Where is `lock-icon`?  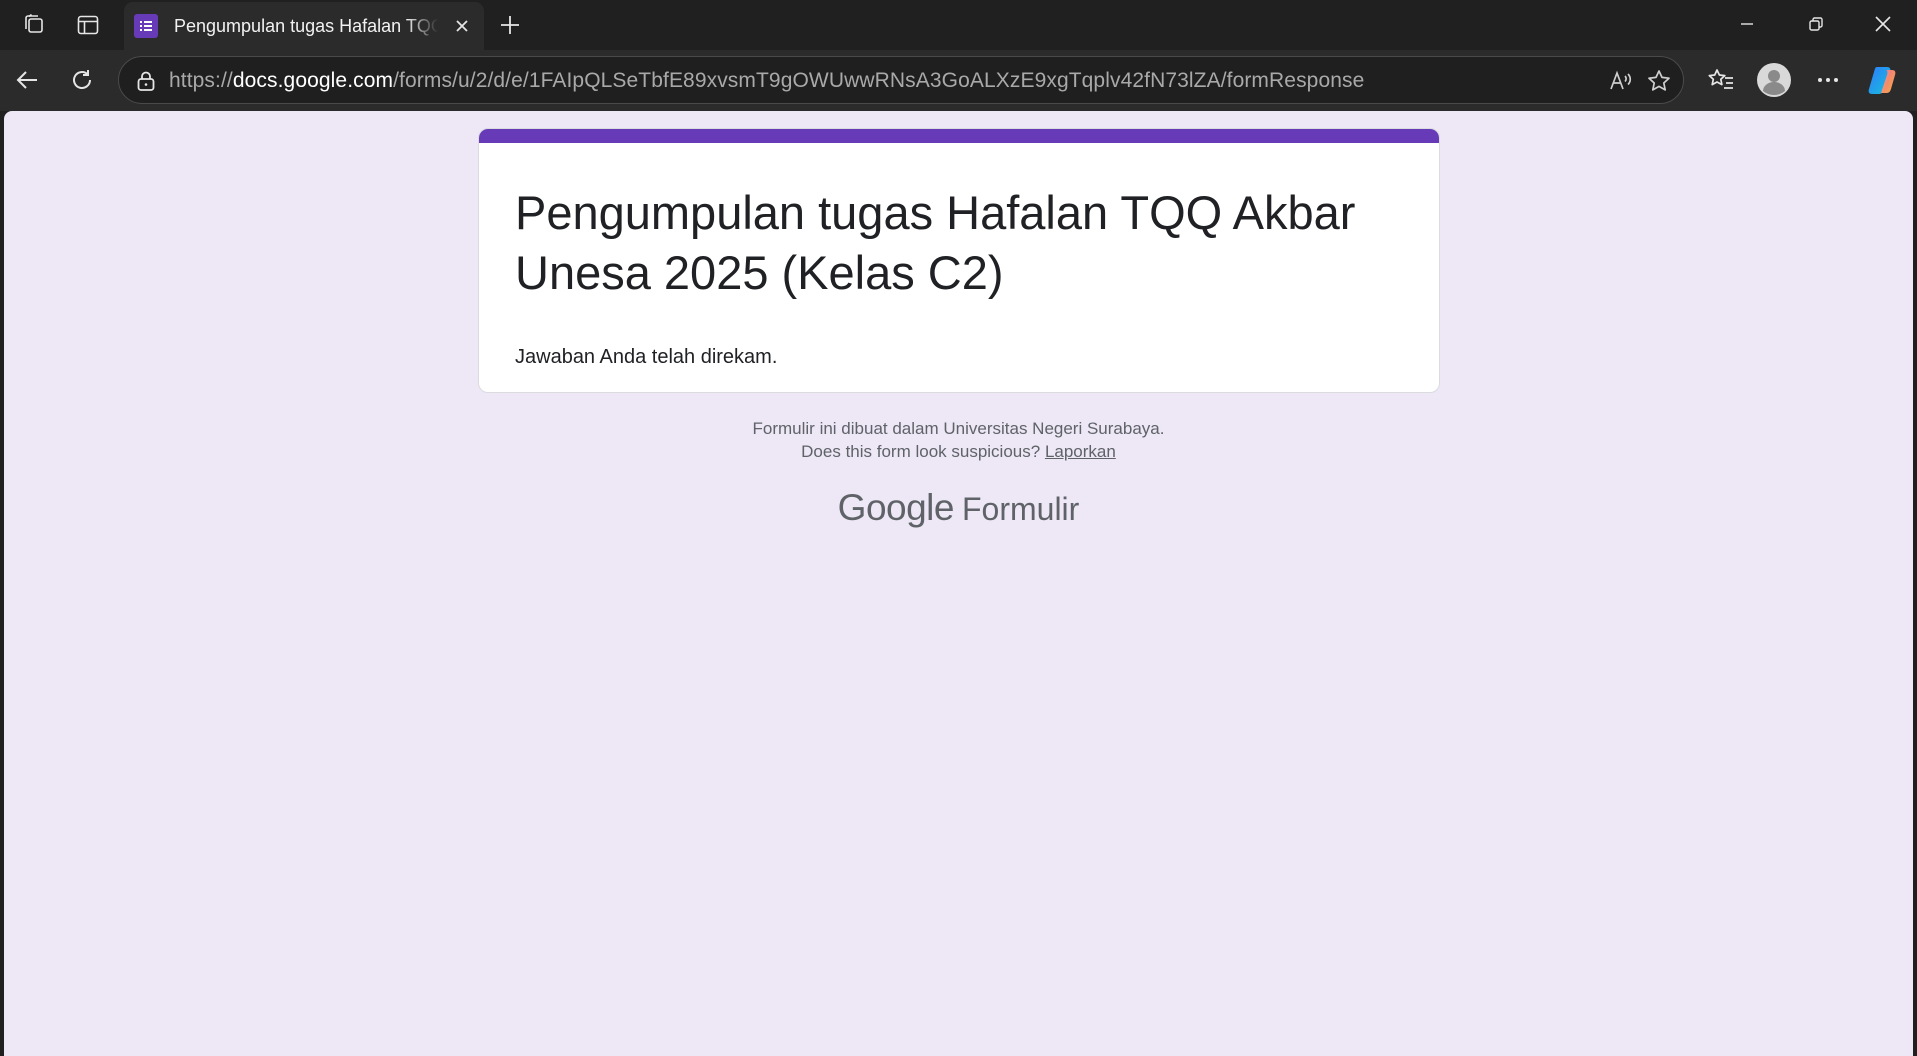 lock-icon is located at coordinates (146, 81).